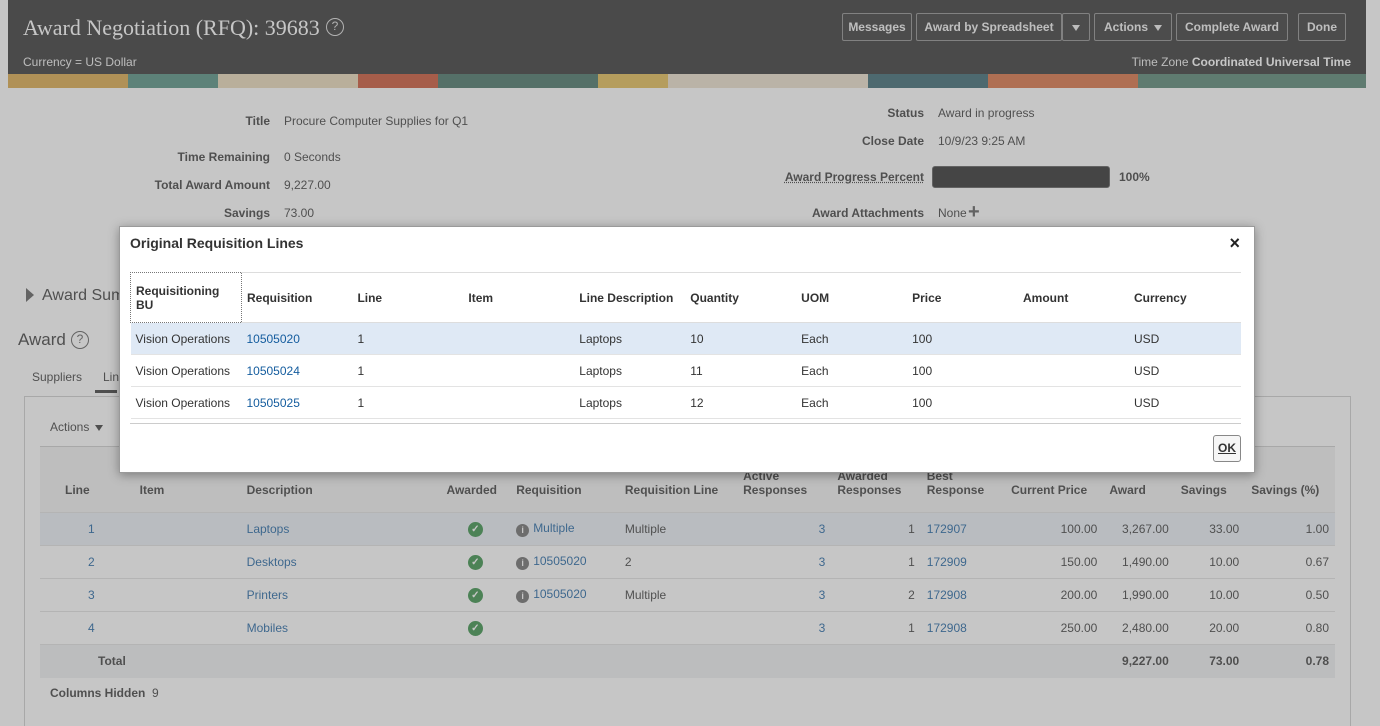  What do you see at coordinates (852, 297) in the screenshot?
I see `col-uom: UOM` at bounding box center [852, 297].